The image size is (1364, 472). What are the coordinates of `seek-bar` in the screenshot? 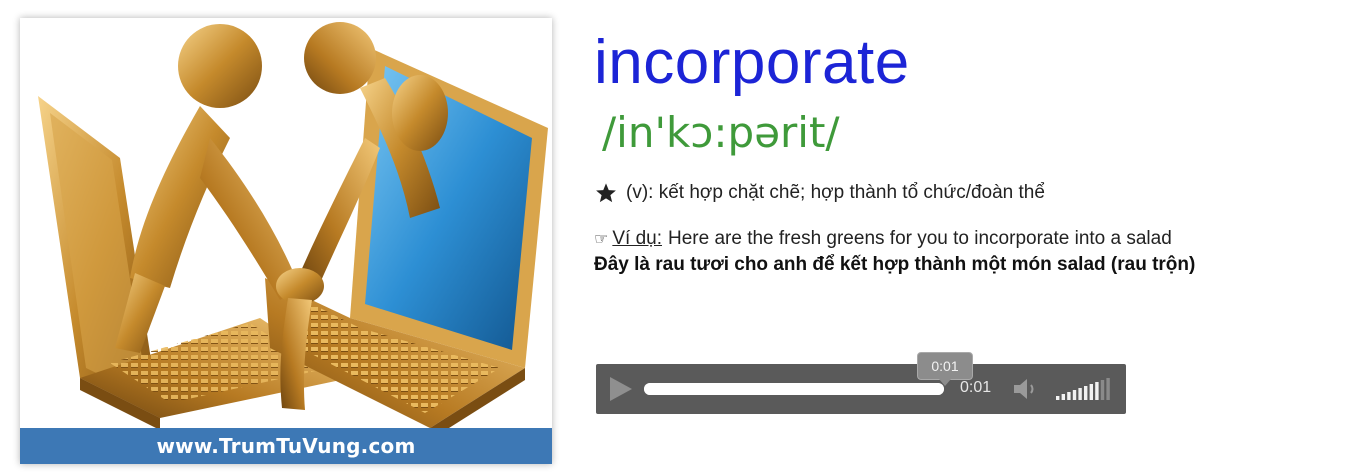 It's located at (794, 389).